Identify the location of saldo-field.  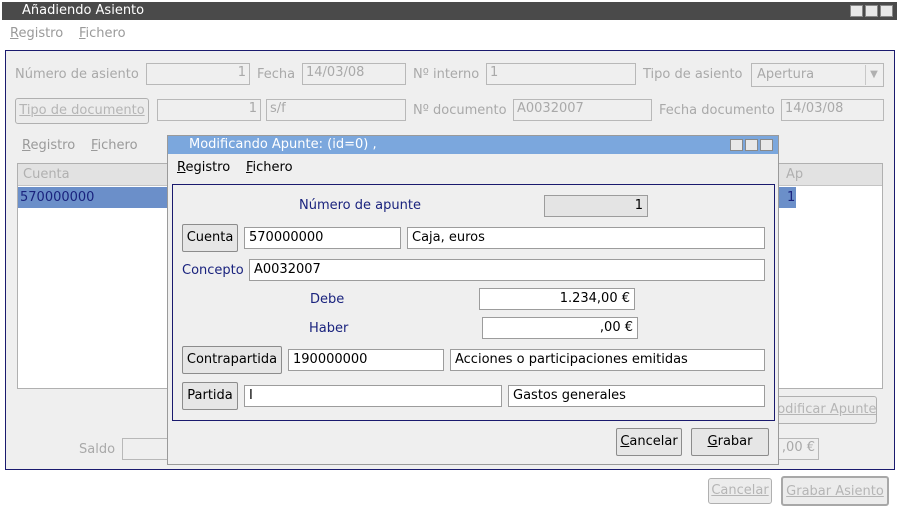
(147, 449).